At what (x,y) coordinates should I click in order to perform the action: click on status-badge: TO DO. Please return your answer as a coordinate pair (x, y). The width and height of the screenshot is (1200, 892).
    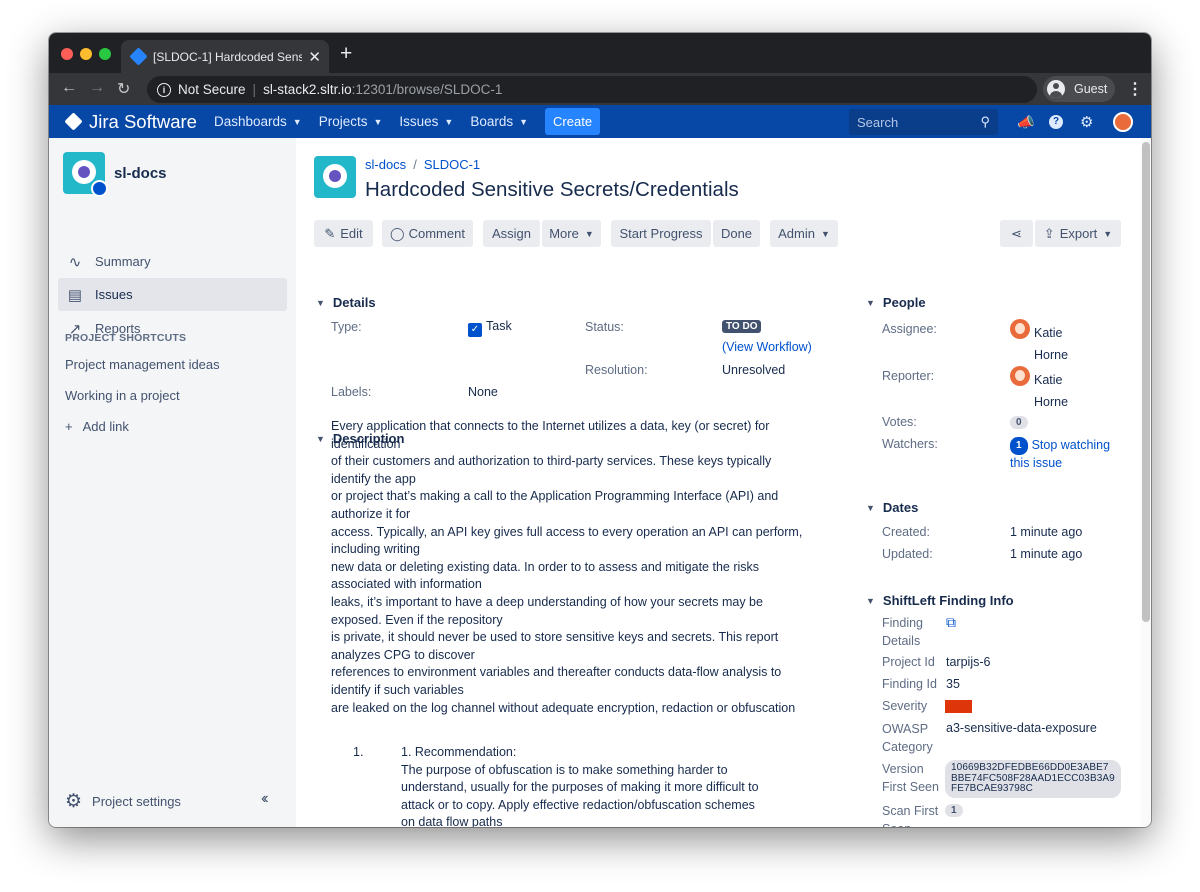
    Looking at the image, I should click on (742, 326).